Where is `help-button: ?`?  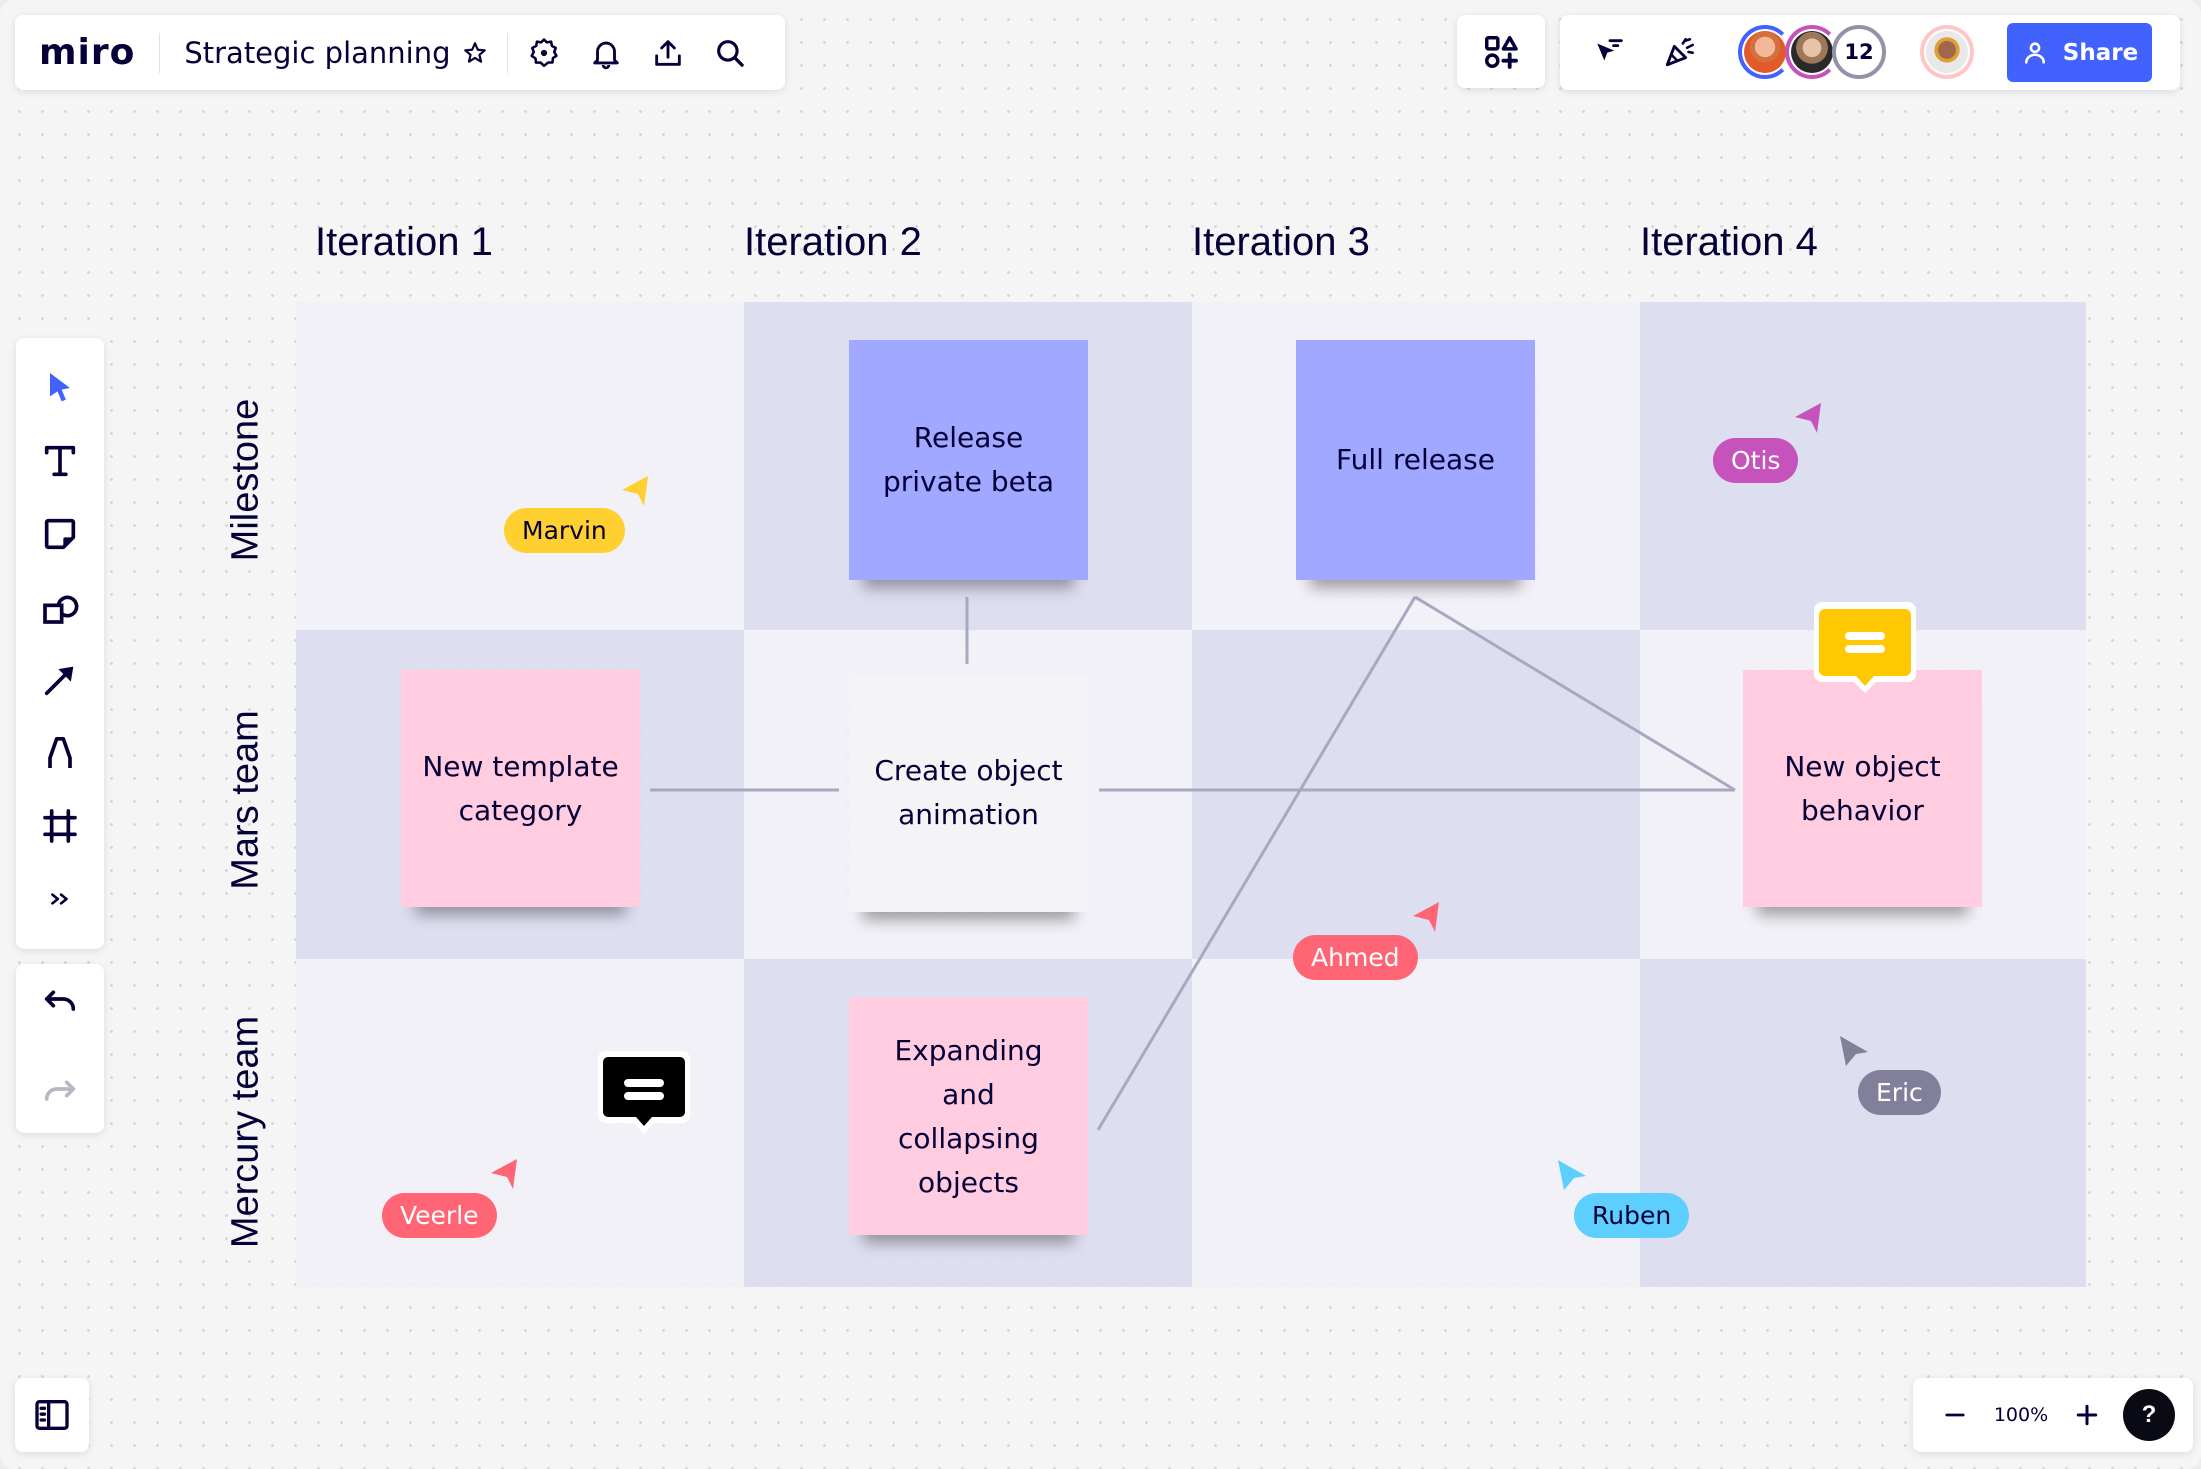
help-button: ? is located at coordinates (2149, 1415).